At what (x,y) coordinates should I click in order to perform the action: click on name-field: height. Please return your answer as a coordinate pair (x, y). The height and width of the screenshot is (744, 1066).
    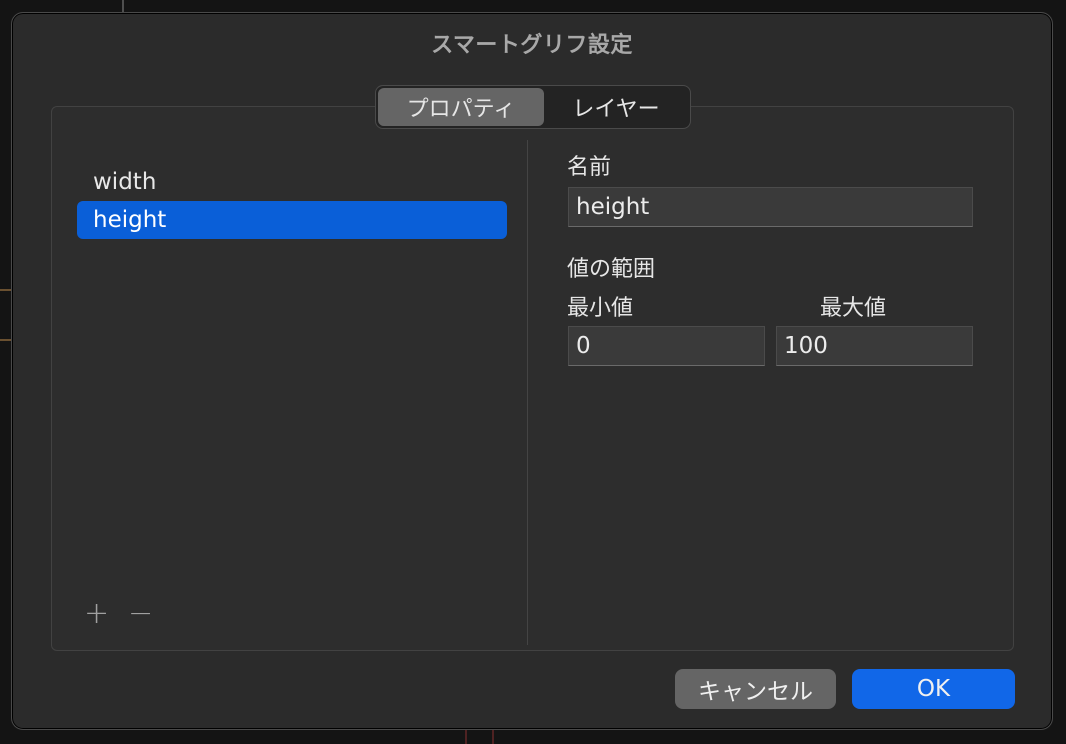
    Looking at the image, I should click on (770, 207).